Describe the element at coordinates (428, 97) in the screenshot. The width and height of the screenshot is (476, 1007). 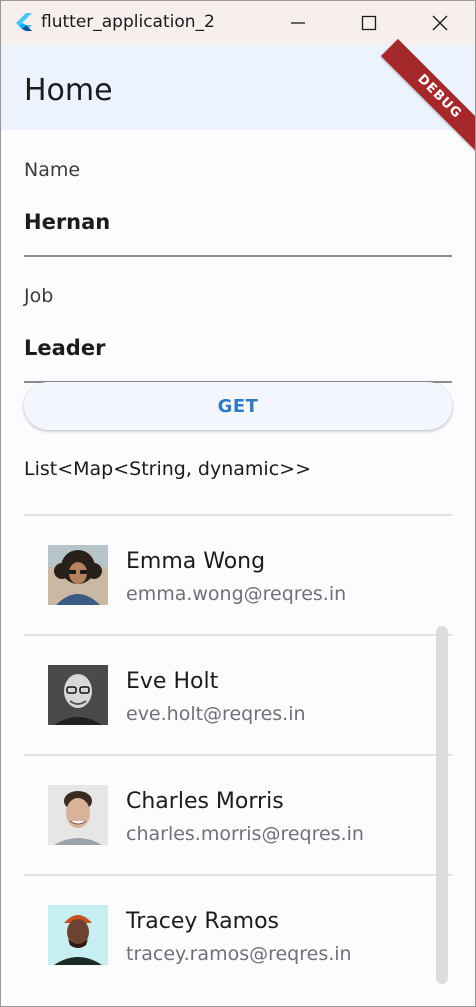
I see `debug-banner: DEBUG` at that location.